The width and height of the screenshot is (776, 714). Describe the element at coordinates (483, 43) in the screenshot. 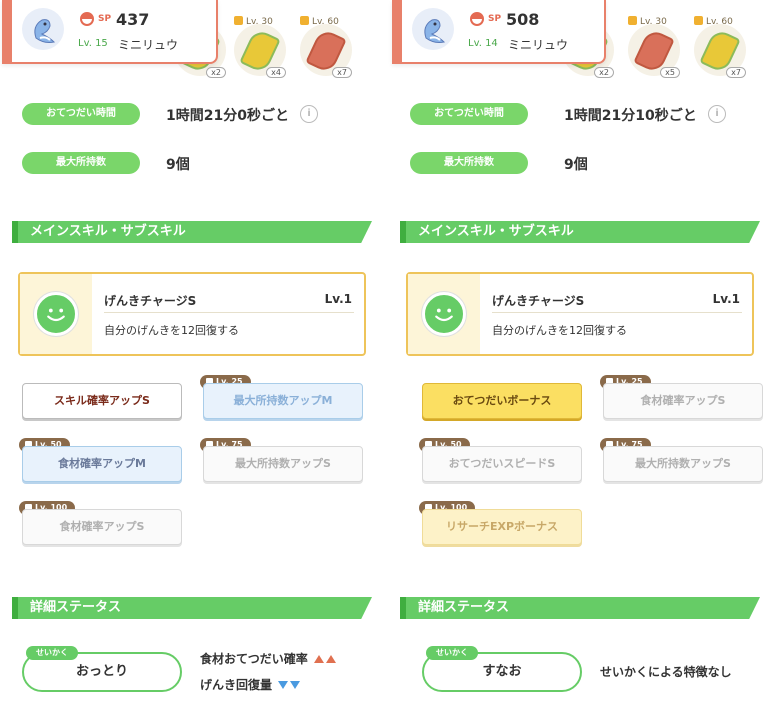

I see `pokemon-level: Lv. 14` at that location.